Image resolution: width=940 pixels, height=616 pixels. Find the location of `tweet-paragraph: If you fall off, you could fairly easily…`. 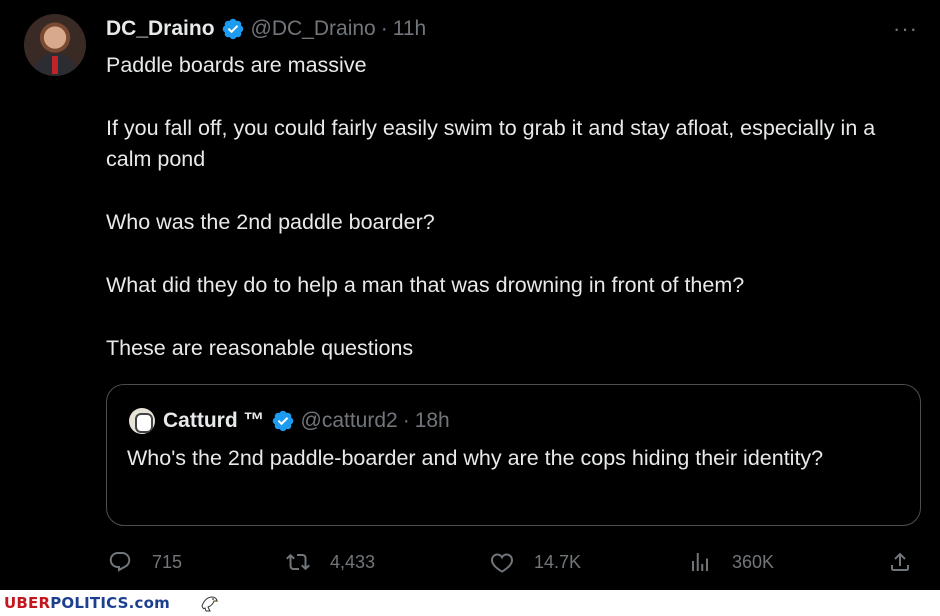

tweet-paragraph: If you fall off, you could fairly easily… is located at coordinates (491, 143).